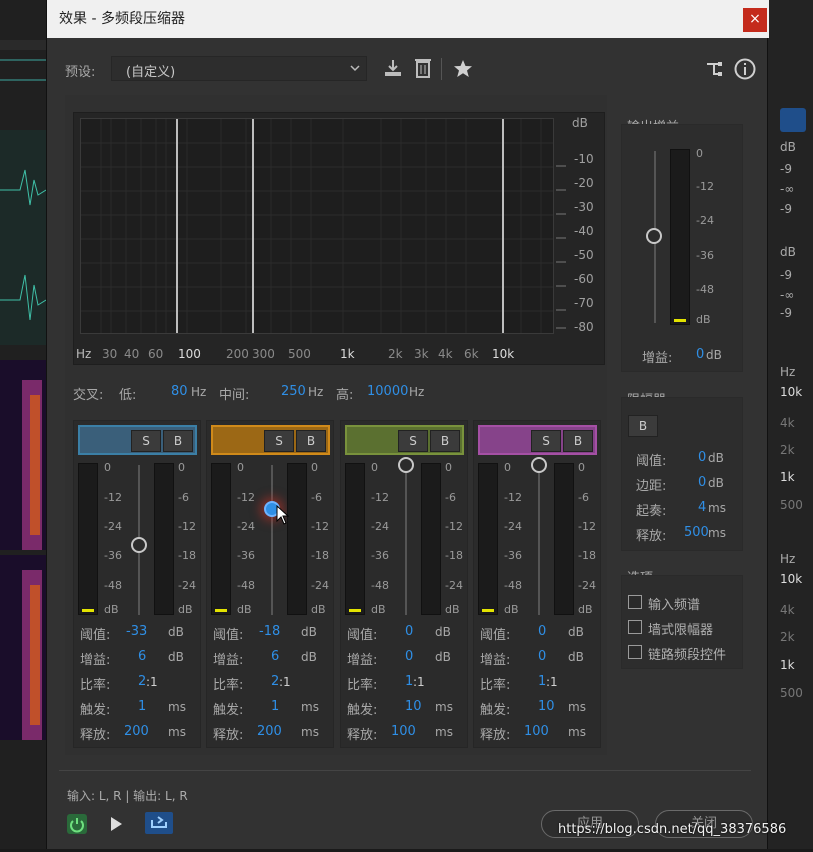 Image resolution: width=813 pixels, height=852 pixels. What do you see at coordinates (787, 450) in the screenshot?
I see `side-2k: 2k` at bounding box center [787, 450].